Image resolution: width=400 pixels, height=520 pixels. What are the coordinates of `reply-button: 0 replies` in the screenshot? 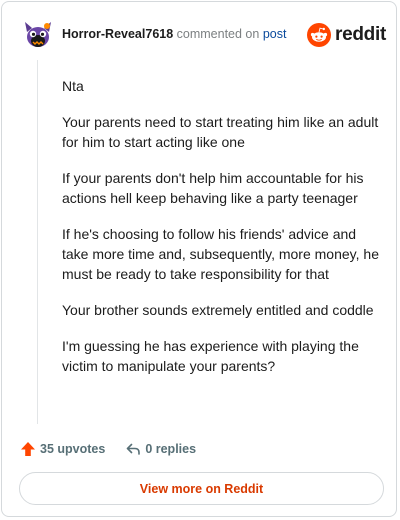 It's located at (160, 449).